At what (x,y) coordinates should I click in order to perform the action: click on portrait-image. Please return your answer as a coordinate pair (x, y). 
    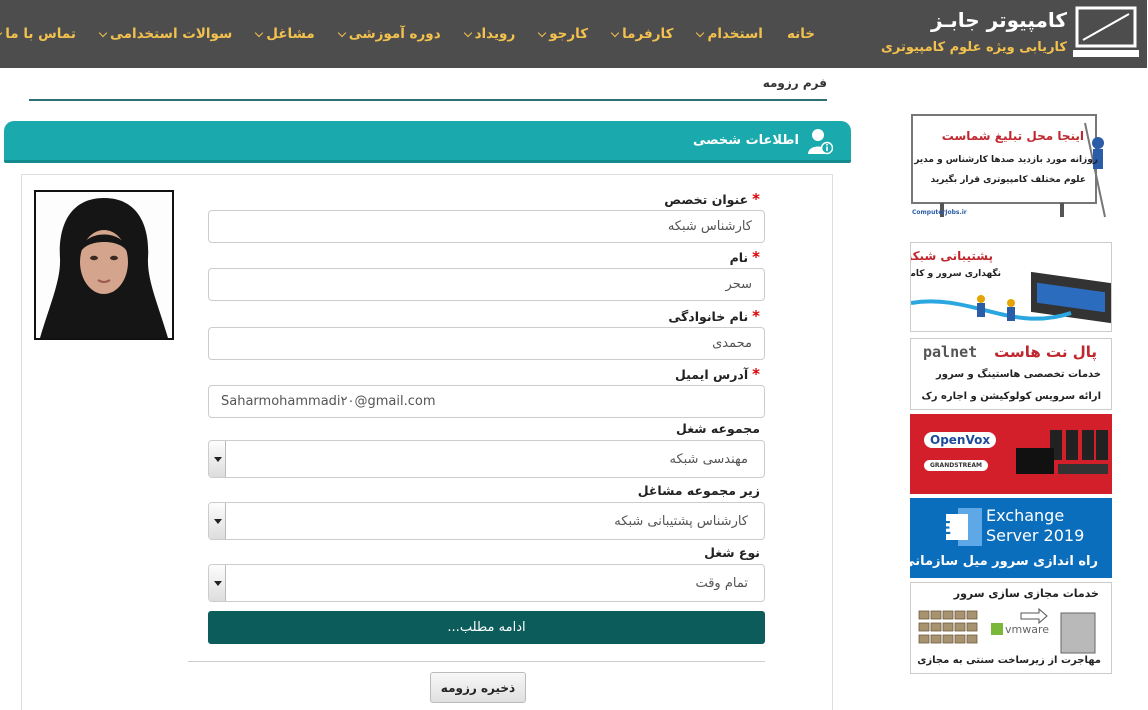
    Looking at the image, I should click on (105, 265).